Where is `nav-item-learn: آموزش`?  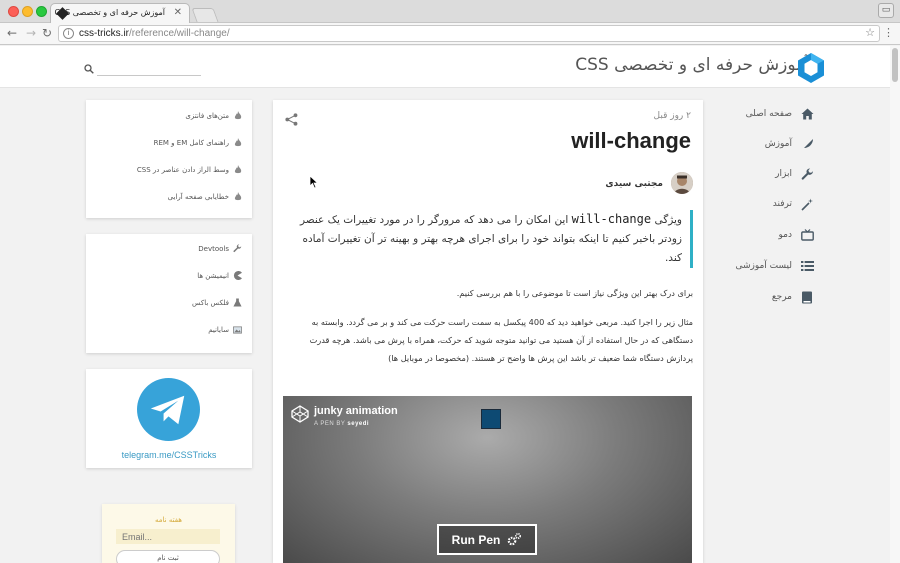 nav-item-learn: آموزش is located at coordinates (762, 144).